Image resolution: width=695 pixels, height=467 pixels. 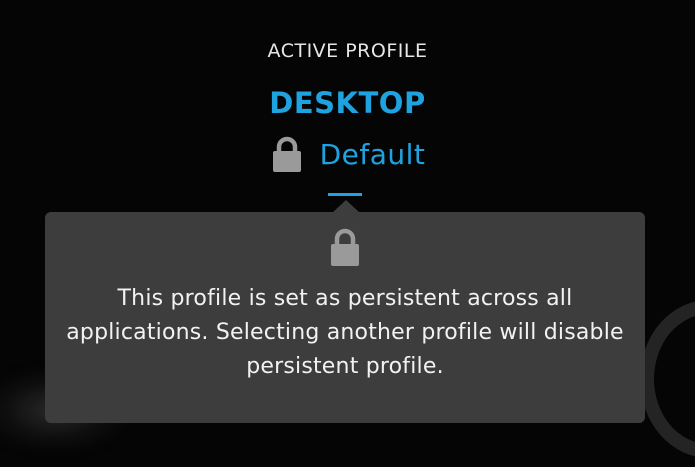 What do you see at coordinates (667, 379) in the screenshot?
I see `background-ring-shape` at bounding box center [667, 379].